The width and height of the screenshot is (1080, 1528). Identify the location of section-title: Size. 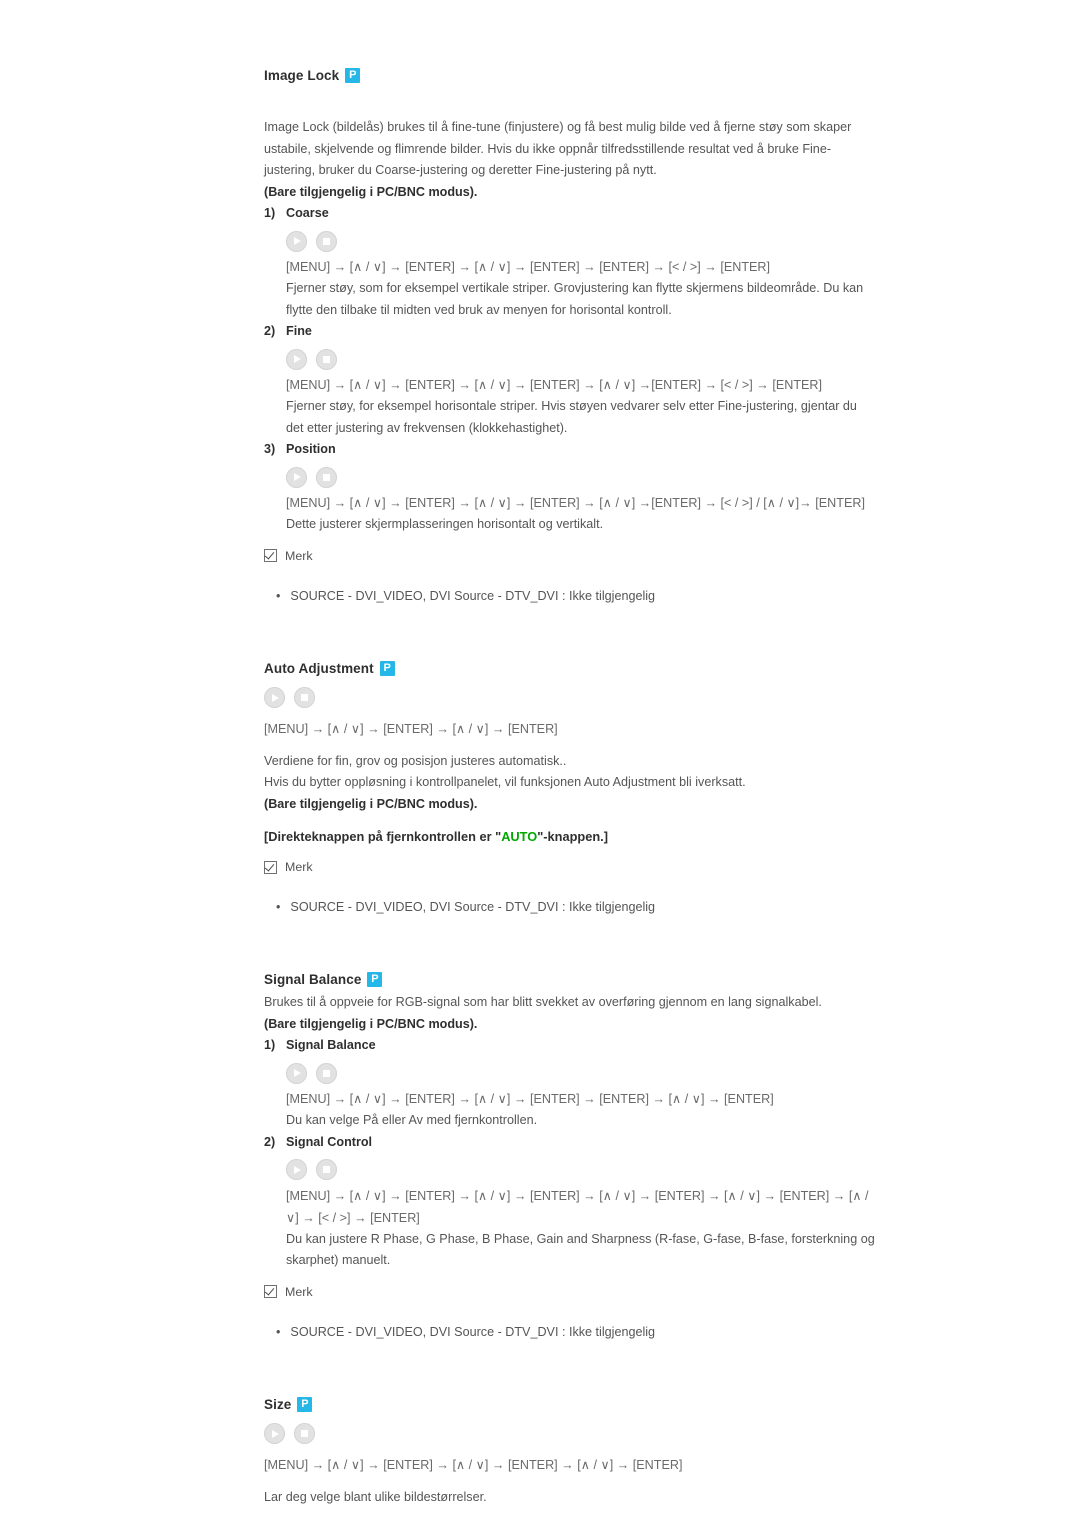
(278, 1404).